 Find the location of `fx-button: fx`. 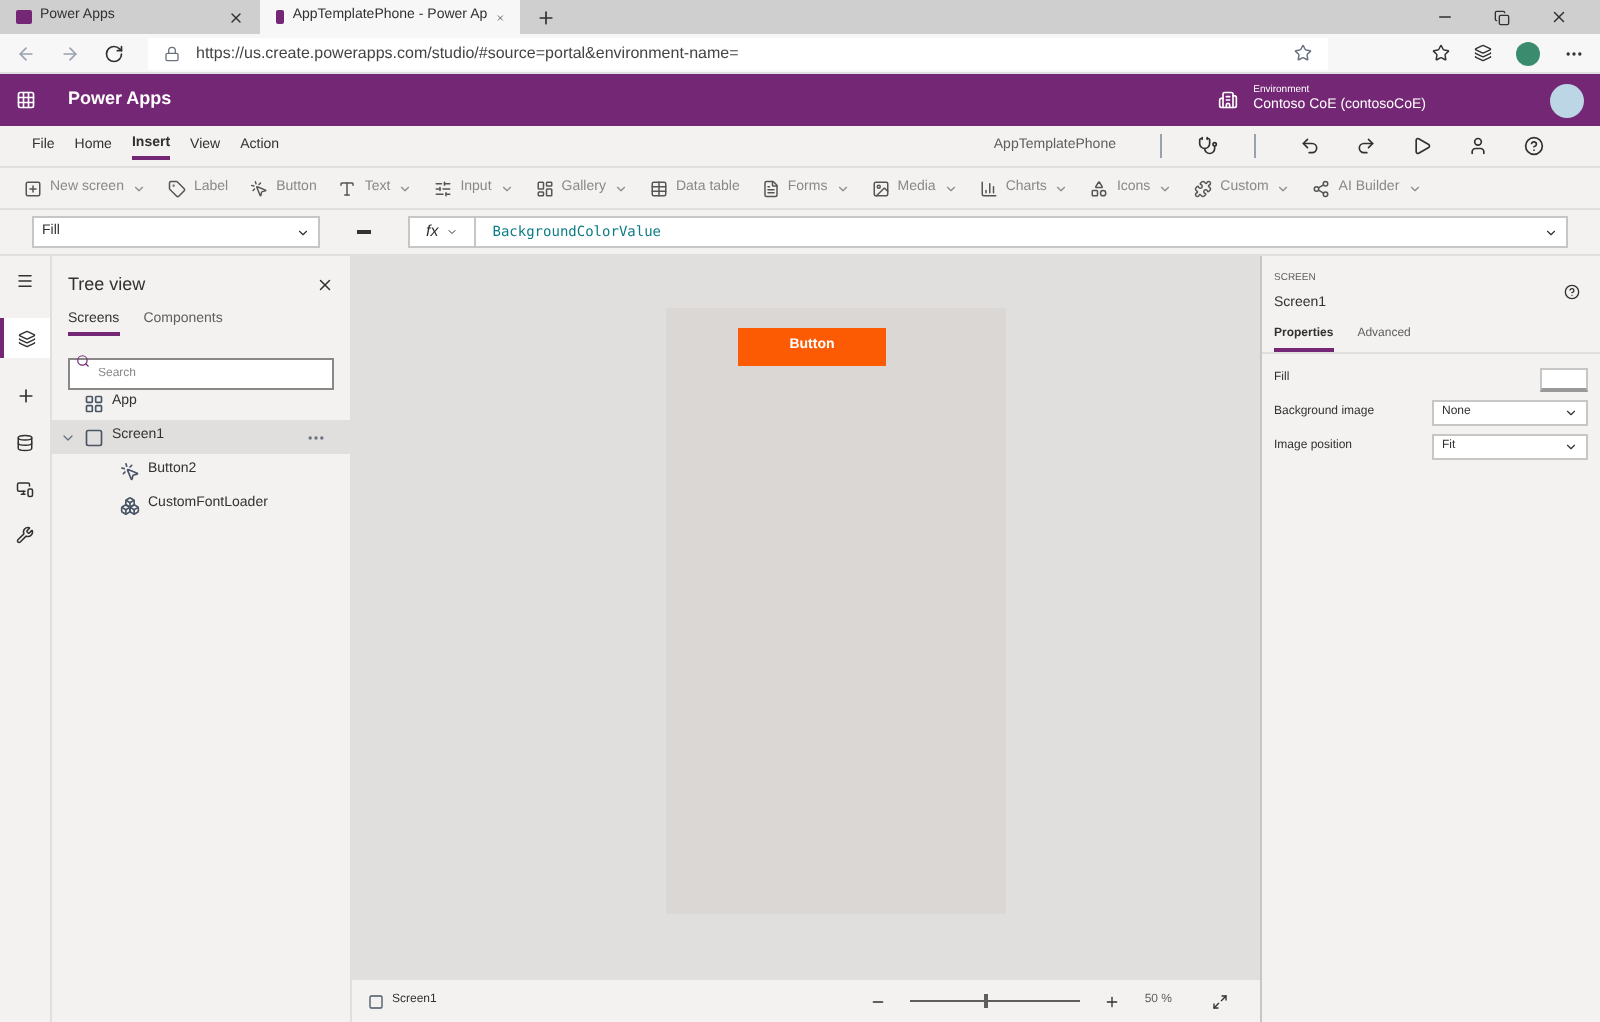

fx-button: fx is located at coordinates (443, 232).